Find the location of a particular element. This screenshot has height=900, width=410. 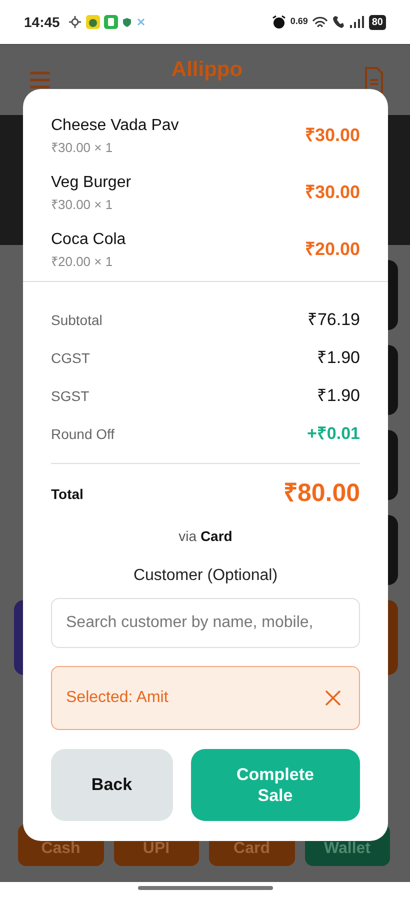

summary-label: Subtotal is located at coordinates (76, 320).